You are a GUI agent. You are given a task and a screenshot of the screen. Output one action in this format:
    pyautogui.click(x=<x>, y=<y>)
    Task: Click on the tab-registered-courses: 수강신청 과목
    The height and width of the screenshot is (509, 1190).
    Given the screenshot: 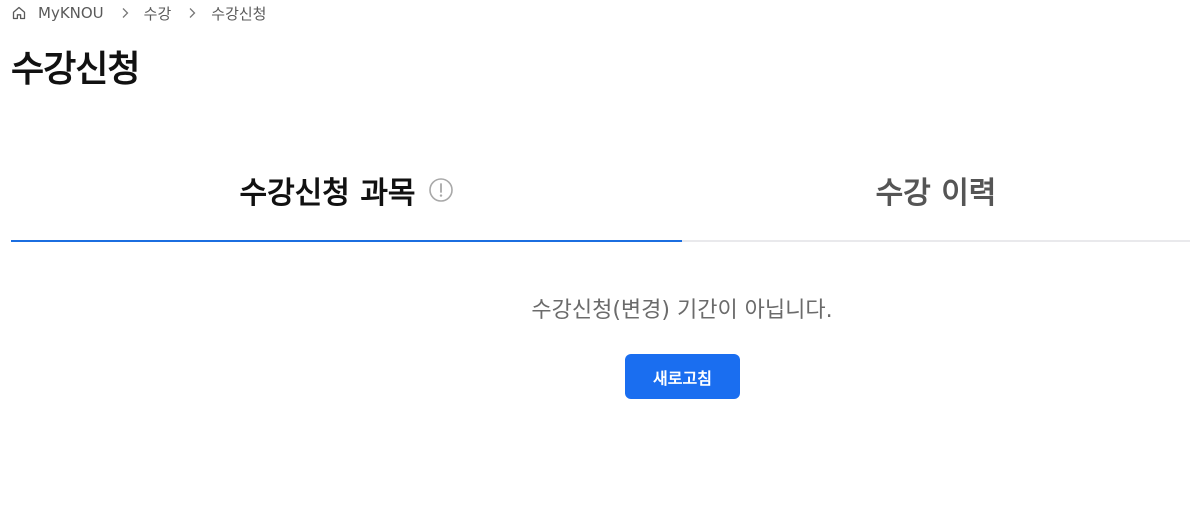 What is the action you would take?
    pyautogui.click(x=346, y=191)
    